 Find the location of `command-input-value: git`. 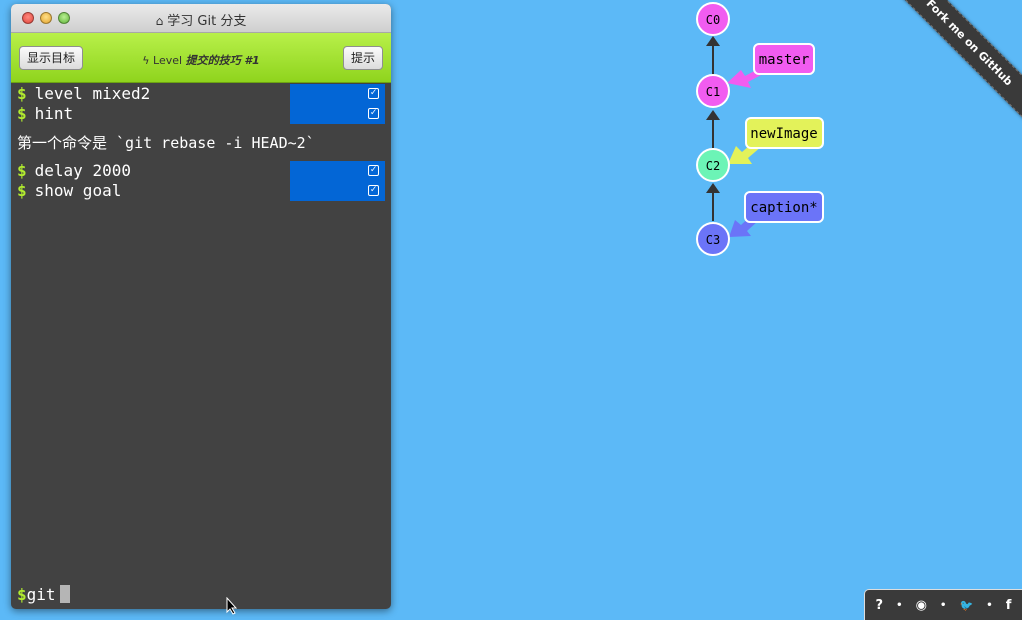

command-input-value: git is located at coordinates (41, 594).